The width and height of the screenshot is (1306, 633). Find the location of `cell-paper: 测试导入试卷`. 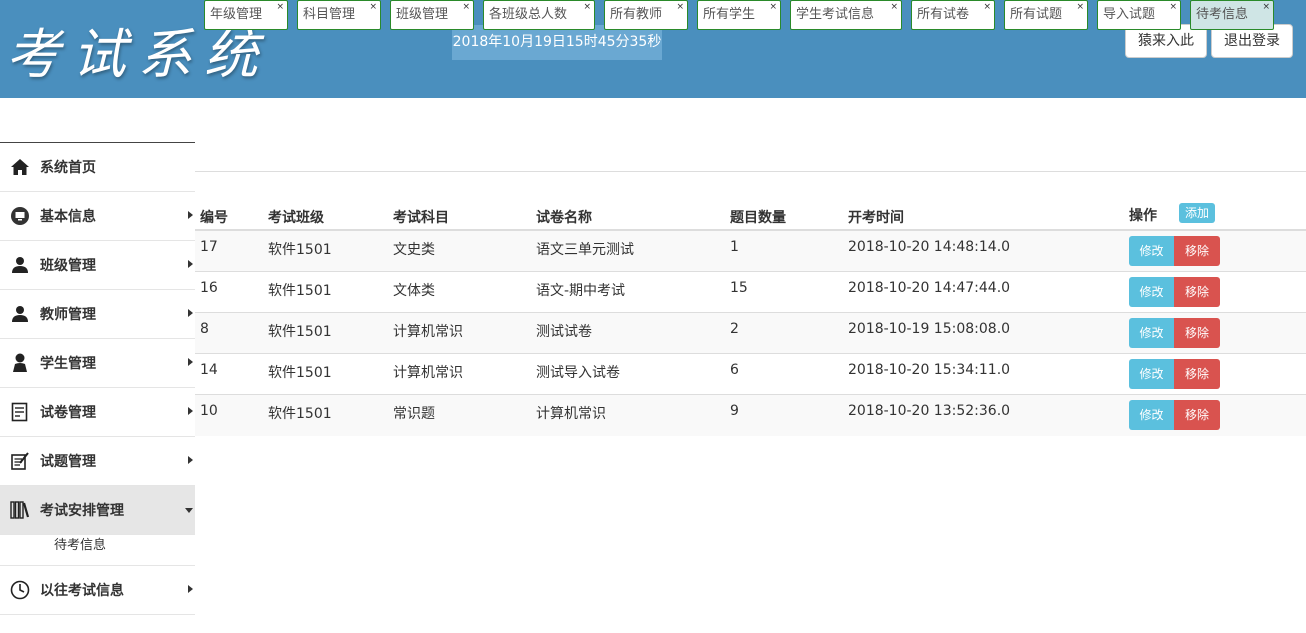

cell-paper: 测试导入试卷 is located at coordinates (578, 373).